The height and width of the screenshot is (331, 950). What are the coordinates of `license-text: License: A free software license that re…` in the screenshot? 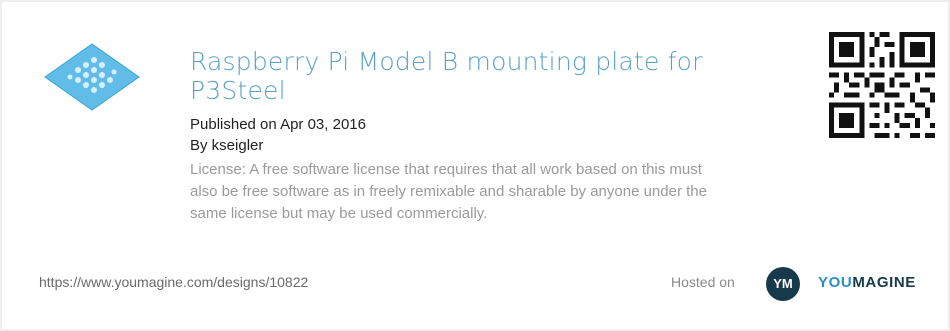 It's located at (448, 191).